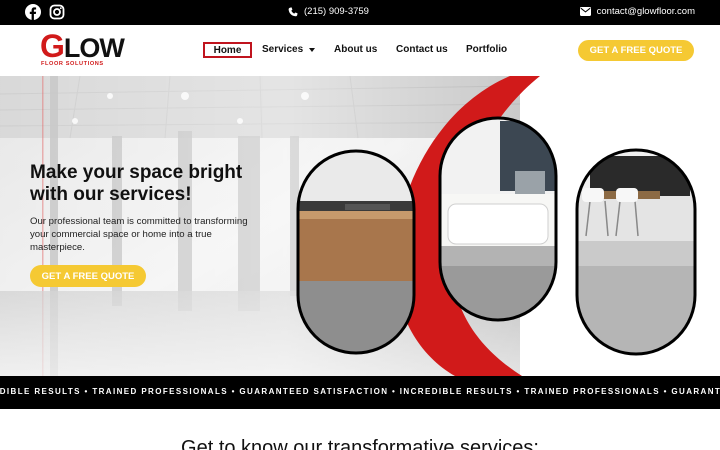  What do you see at coordinates (88, 276) in the screenshot?
I see `hero-quote-button: GET A FREE QUOTE` at bounding box center [88, 276].